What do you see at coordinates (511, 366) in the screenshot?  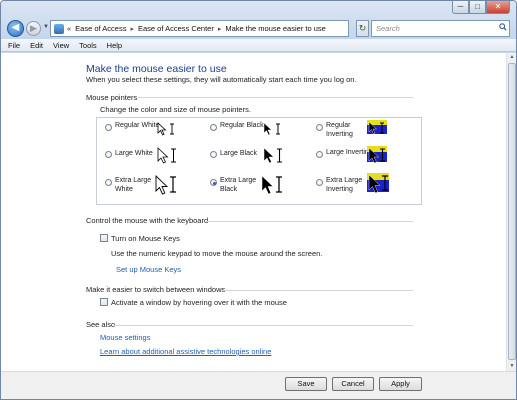 I see `scroll-down-arrow-icon: ▼` at bounding box center [511, 366].